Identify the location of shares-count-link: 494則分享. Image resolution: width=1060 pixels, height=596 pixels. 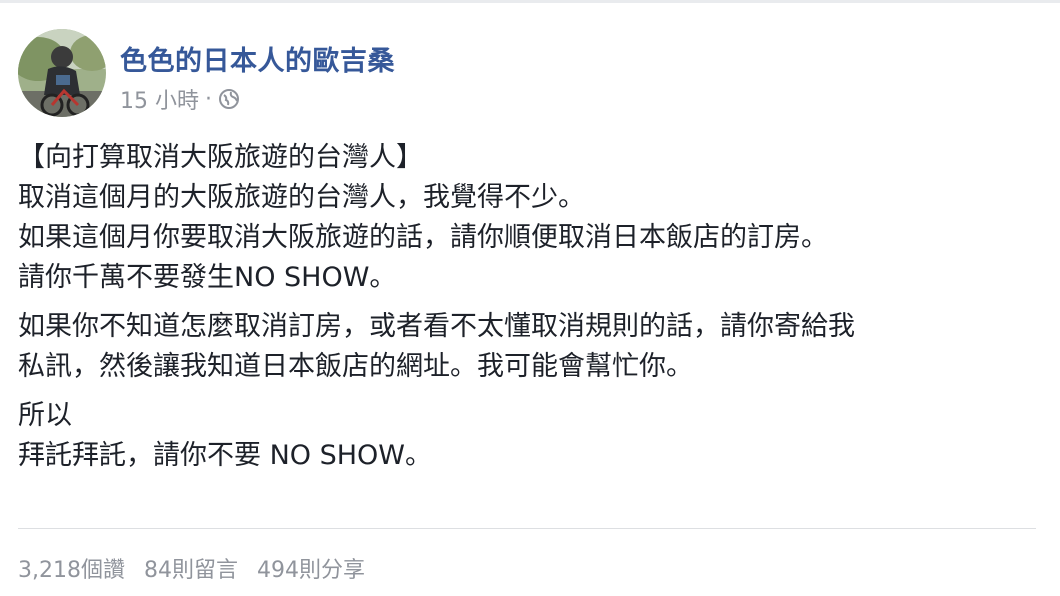
(311, 570).